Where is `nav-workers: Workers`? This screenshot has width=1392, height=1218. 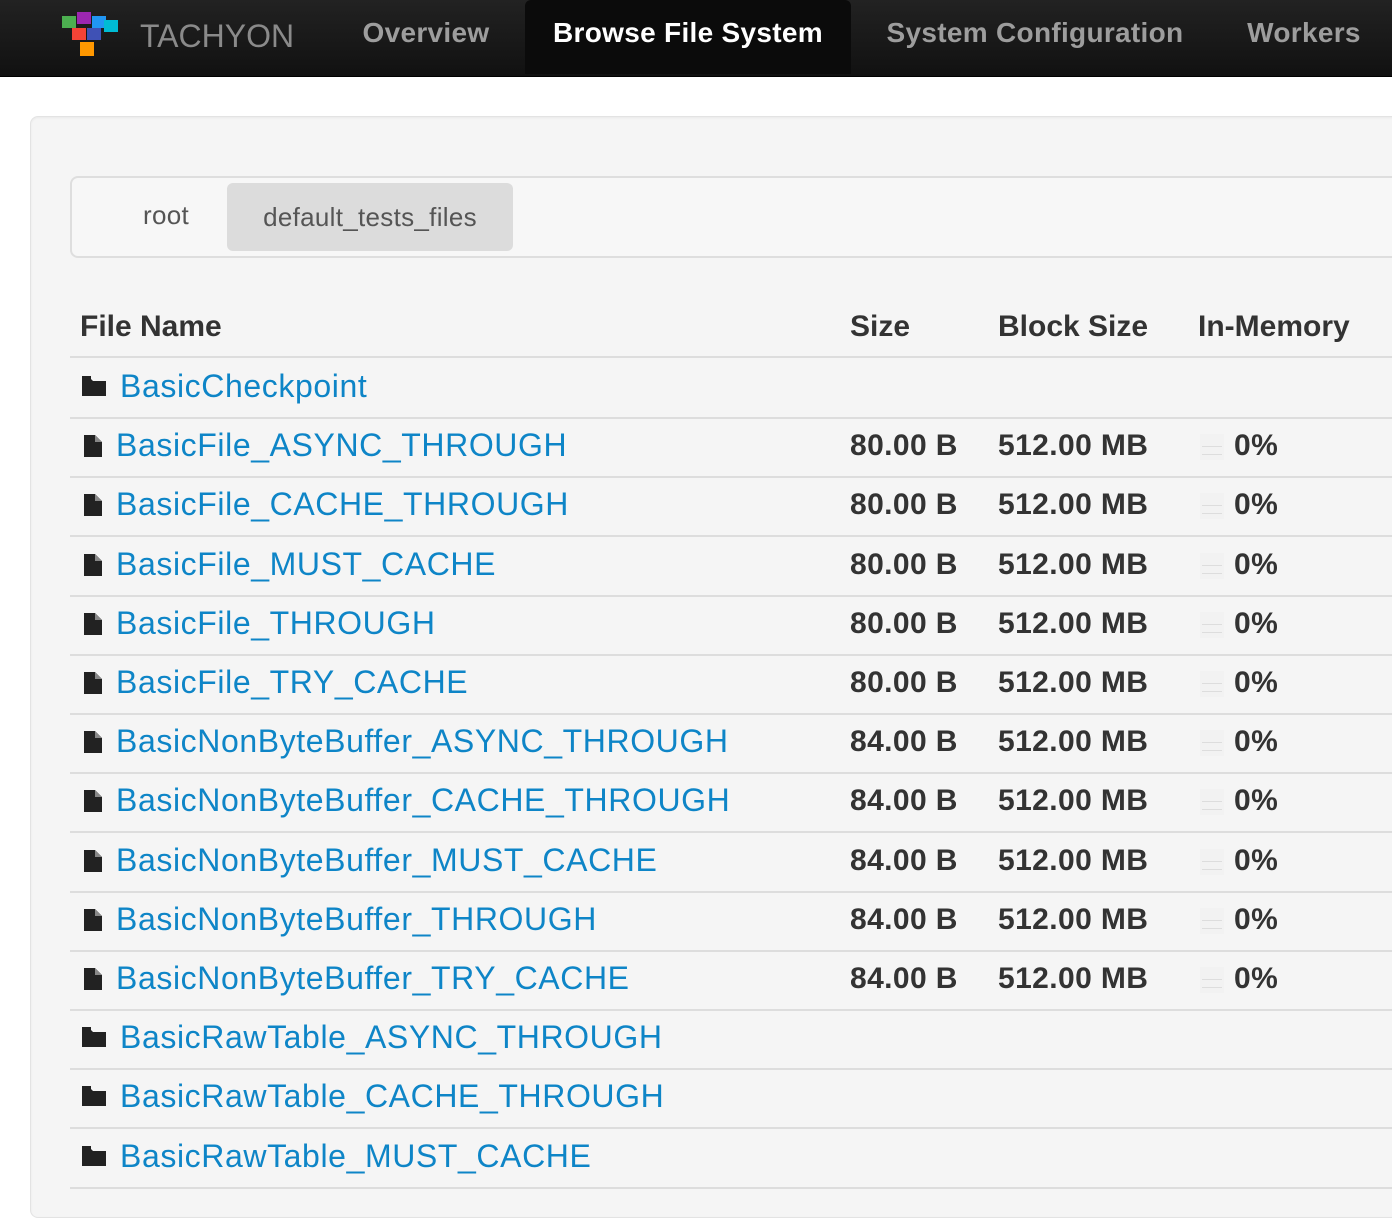 nav-workers: Workers is located at coordinates (1304, 37).